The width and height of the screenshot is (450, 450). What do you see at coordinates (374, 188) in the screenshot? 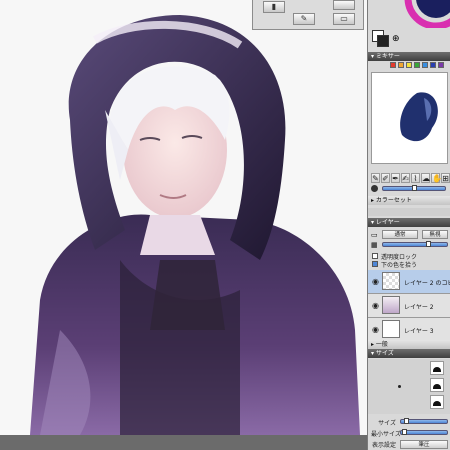
I see `brush-size-dot-icon` at bounding box center [374, 188].